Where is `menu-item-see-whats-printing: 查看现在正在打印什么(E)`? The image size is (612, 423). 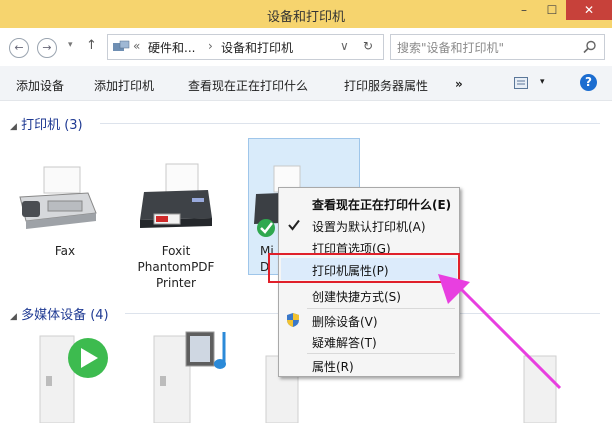
menu-item-see-whats-printing: 查看现在正在打印什么(E) is located at coordinates (381, 204).